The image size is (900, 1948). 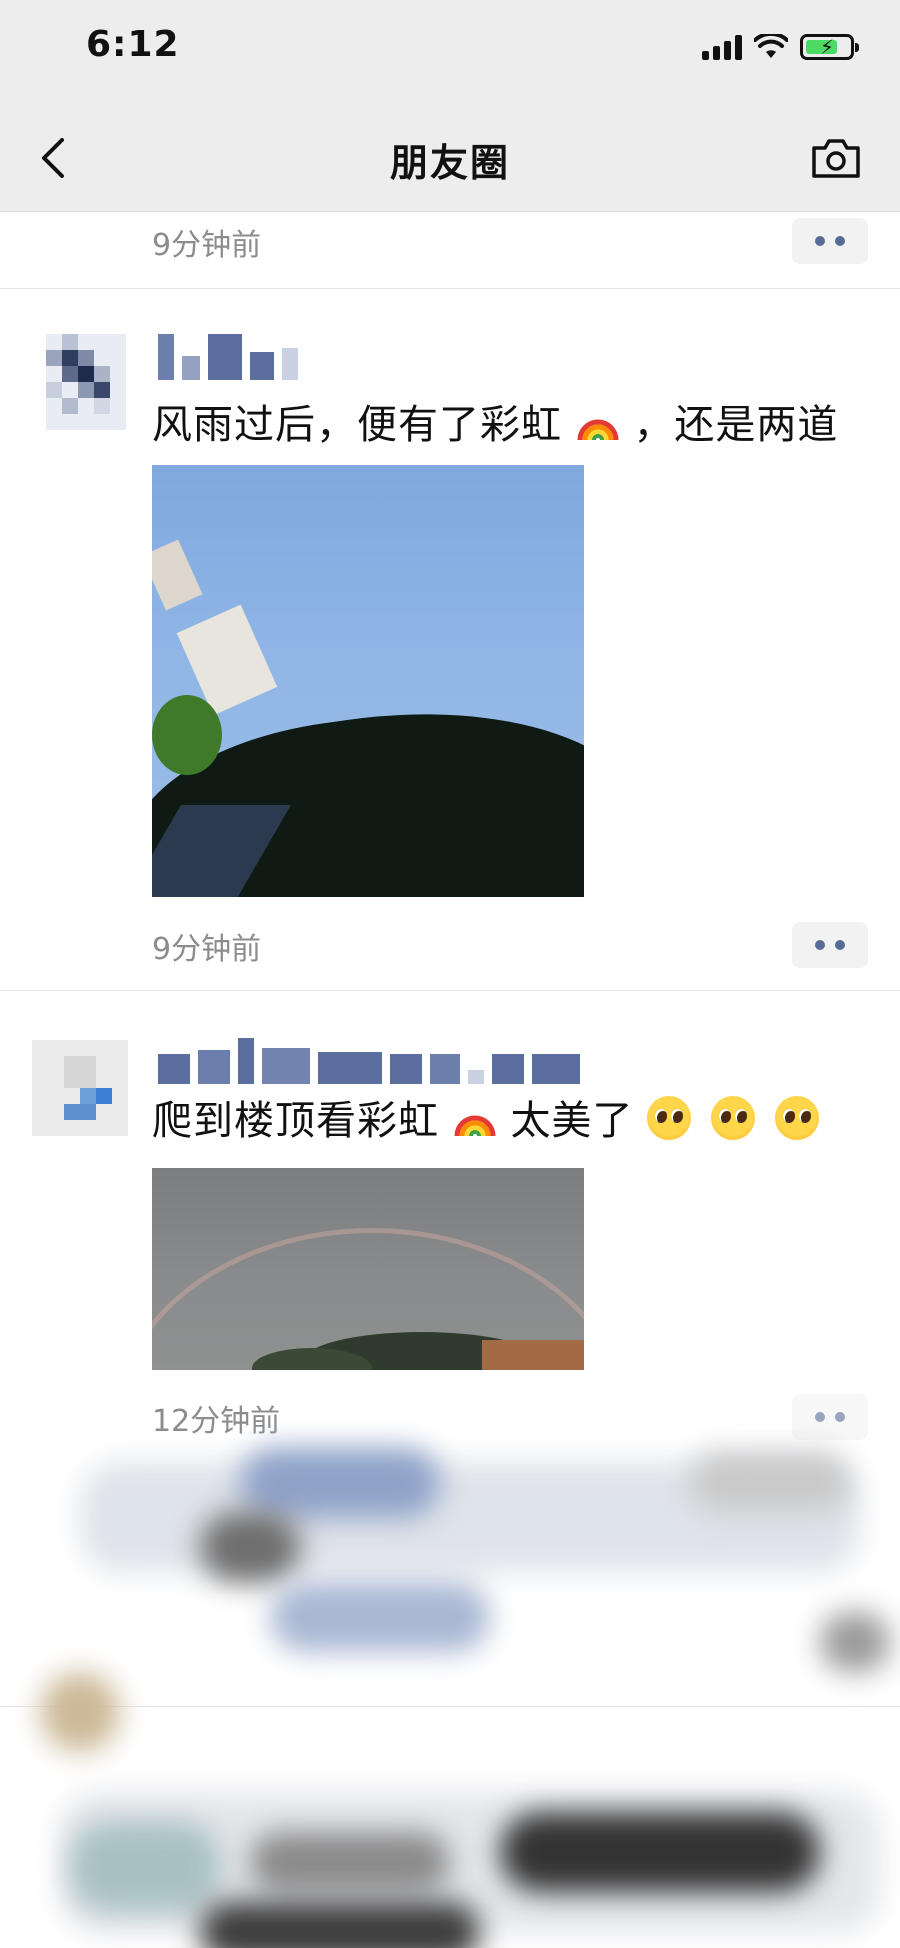 I want to click on page-title: 朋友圈, so click(x=449, y=163).